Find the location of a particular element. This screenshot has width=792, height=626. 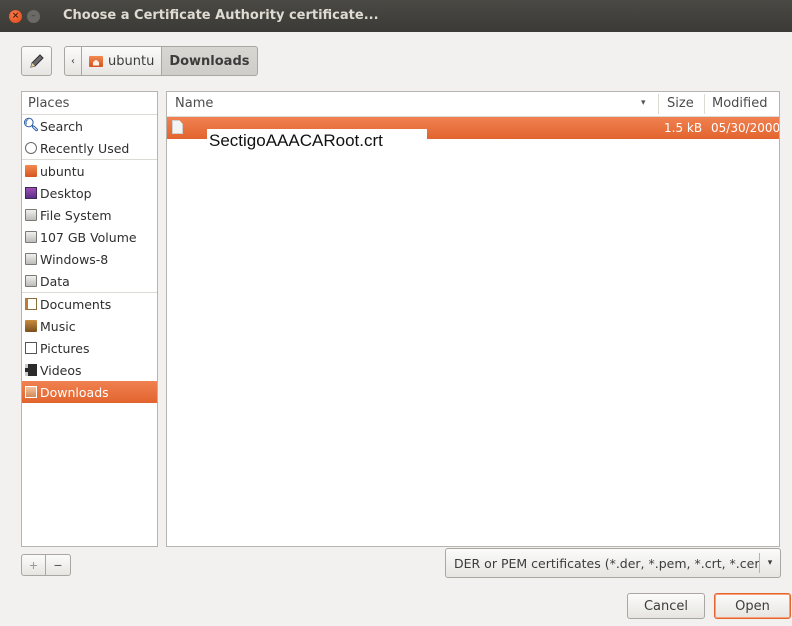

chevron-left-icon: ‹ is located at coordinates (73, 61).